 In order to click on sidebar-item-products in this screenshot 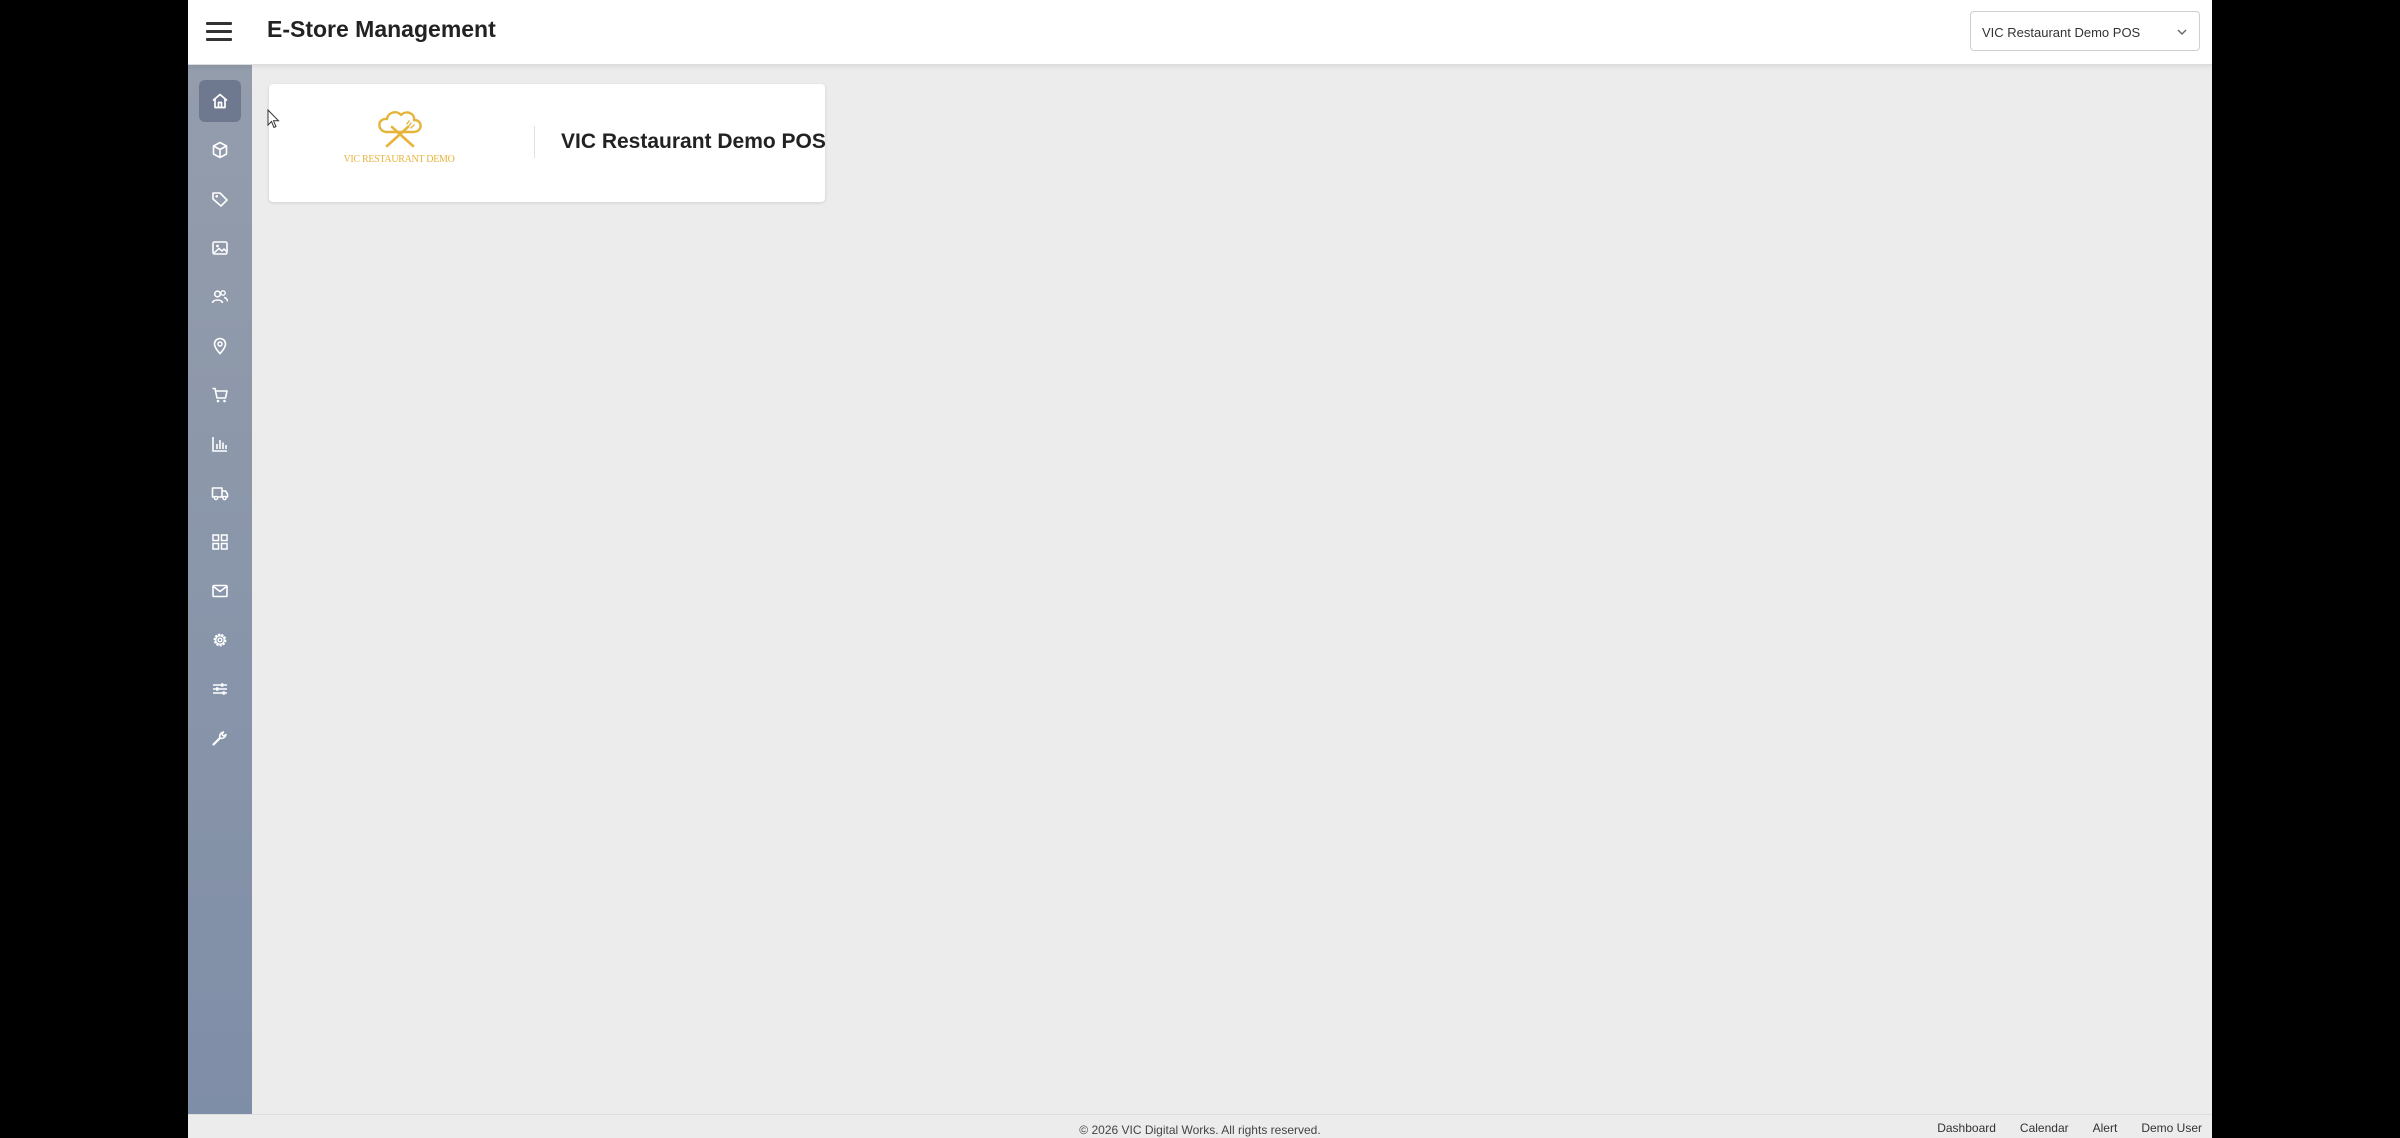, I will do `click(220, 150)`.